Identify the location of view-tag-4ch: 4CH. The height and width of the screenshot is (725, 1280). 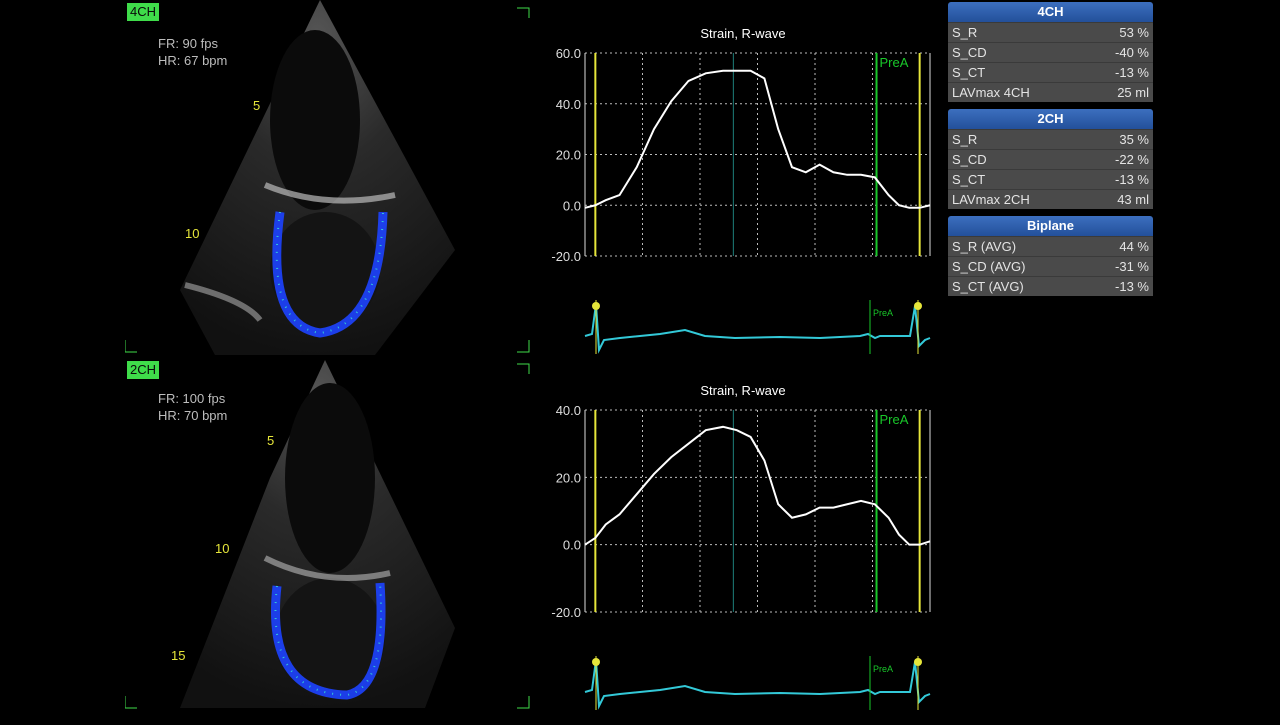
(143, 12).